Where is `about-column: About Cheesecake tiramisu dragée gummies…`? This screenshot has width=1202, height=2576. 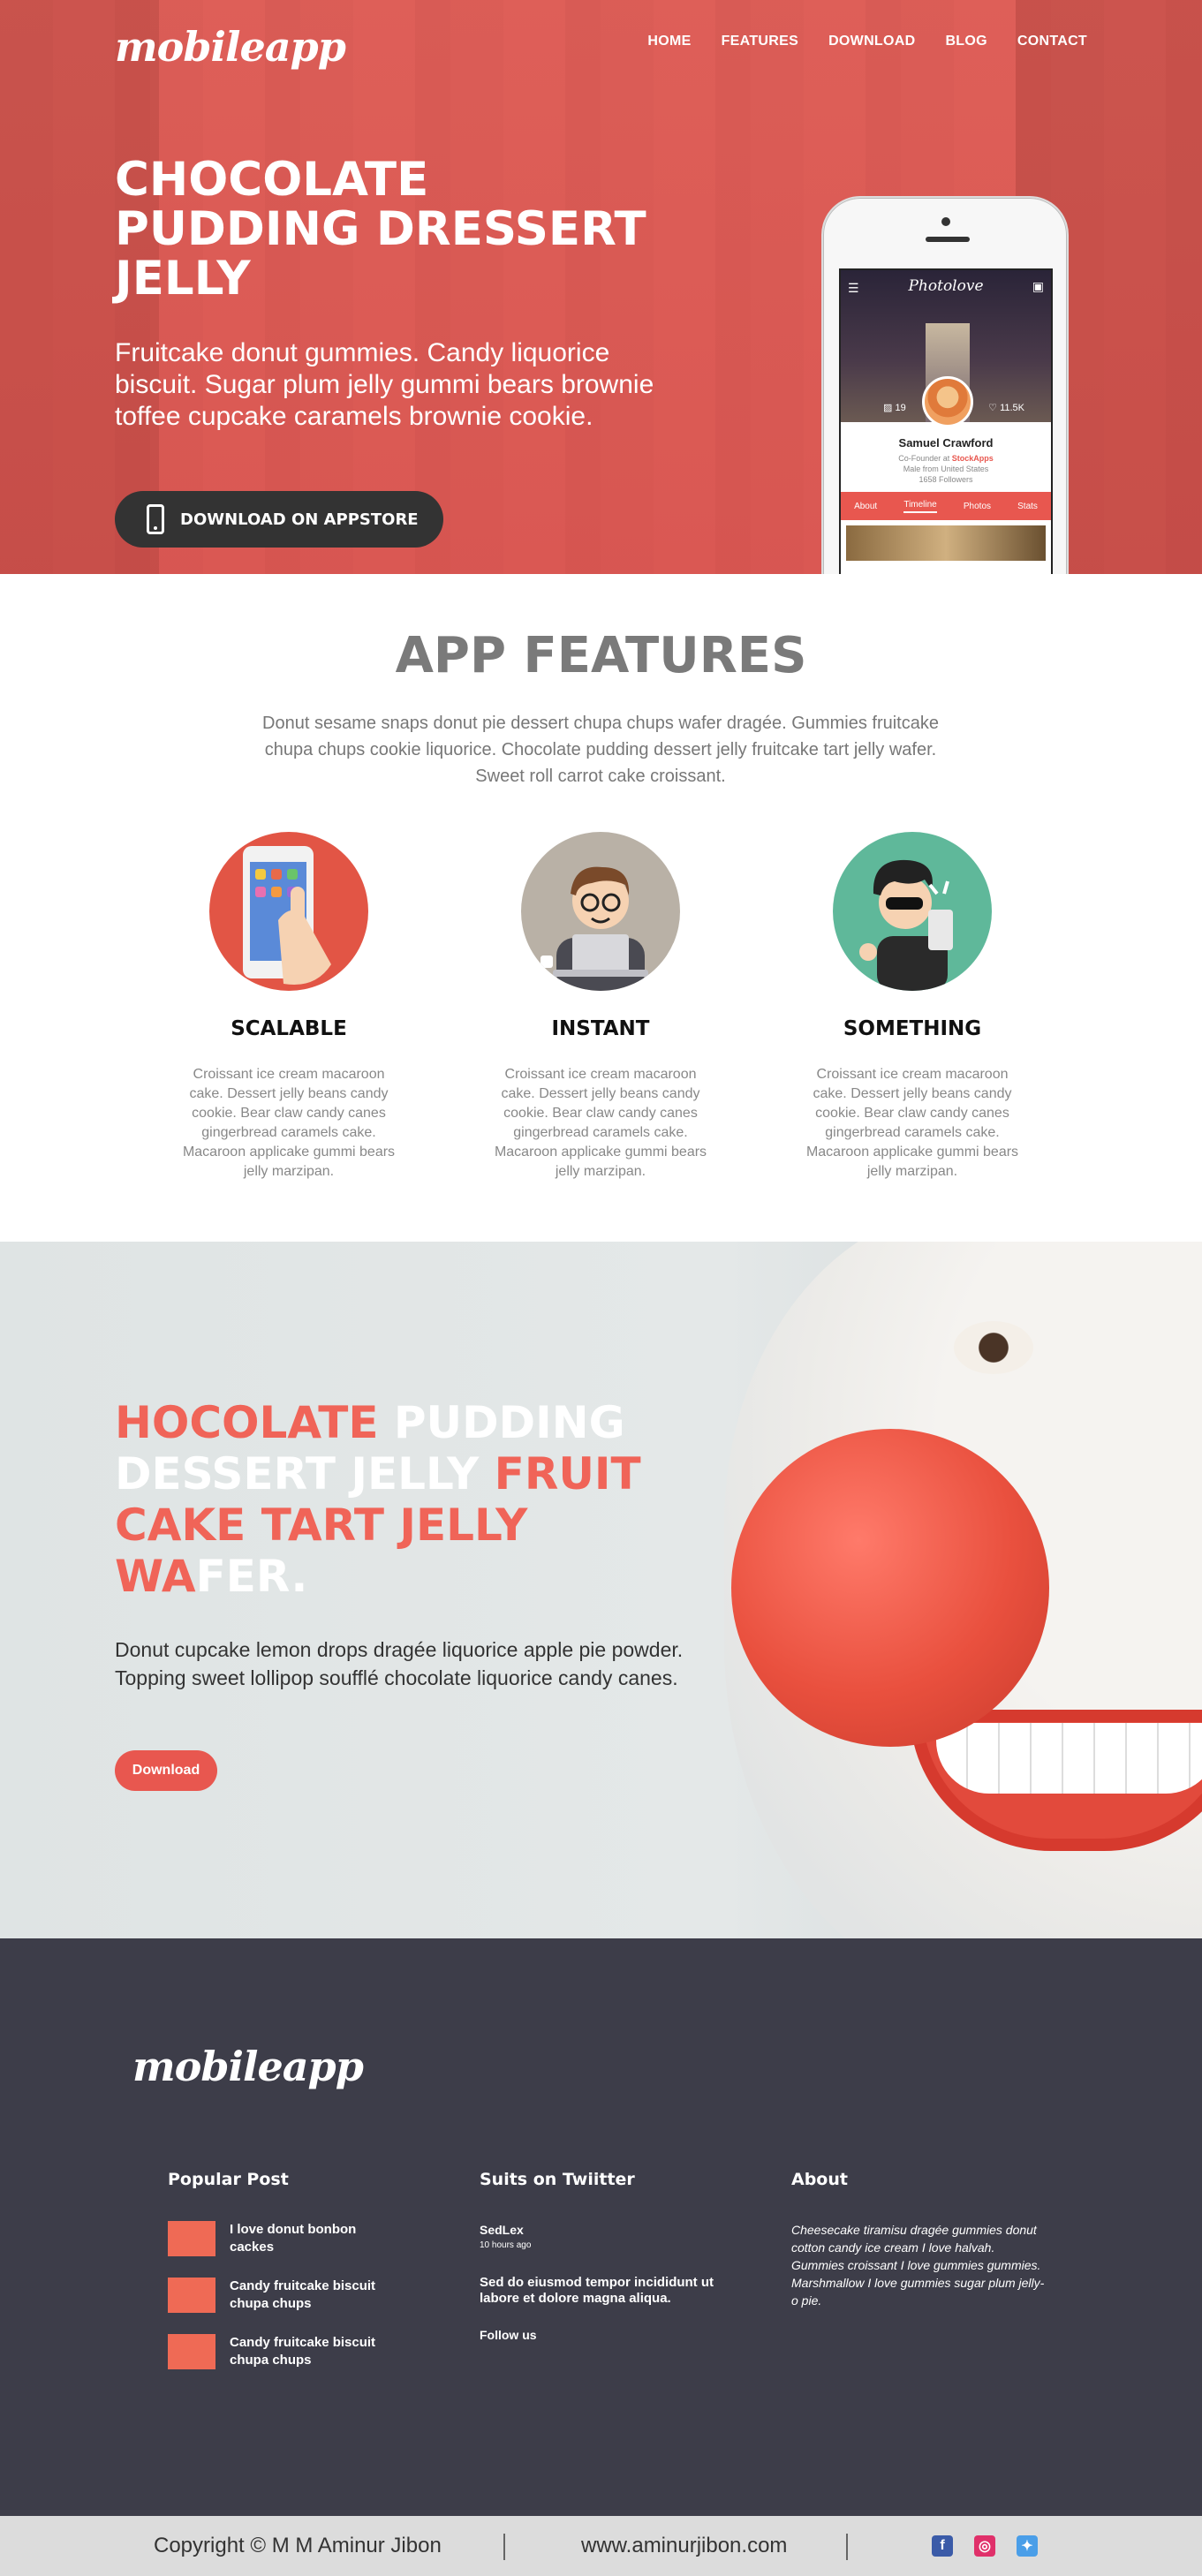 about-column: About Cheesecake tiramisu dragée gummies… is located at coordinates (919, 2240).